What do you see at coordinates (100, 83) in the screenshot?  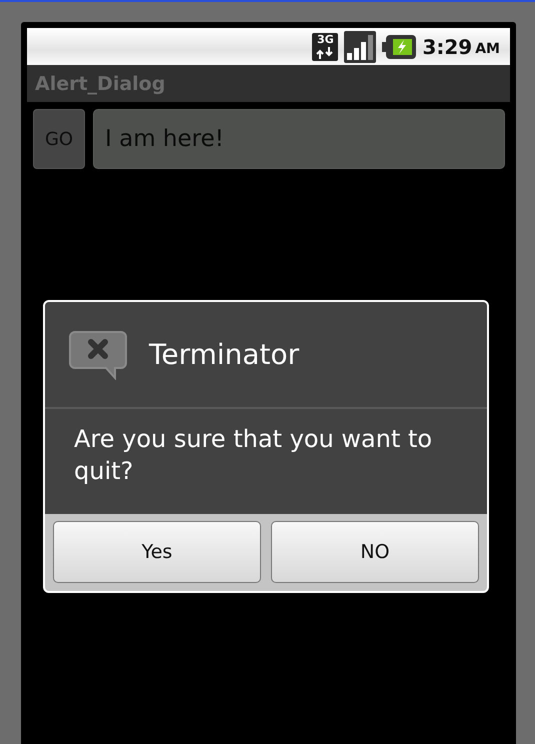 I see `app-title: Alert_Dialog` at bounding box center [100, 83].